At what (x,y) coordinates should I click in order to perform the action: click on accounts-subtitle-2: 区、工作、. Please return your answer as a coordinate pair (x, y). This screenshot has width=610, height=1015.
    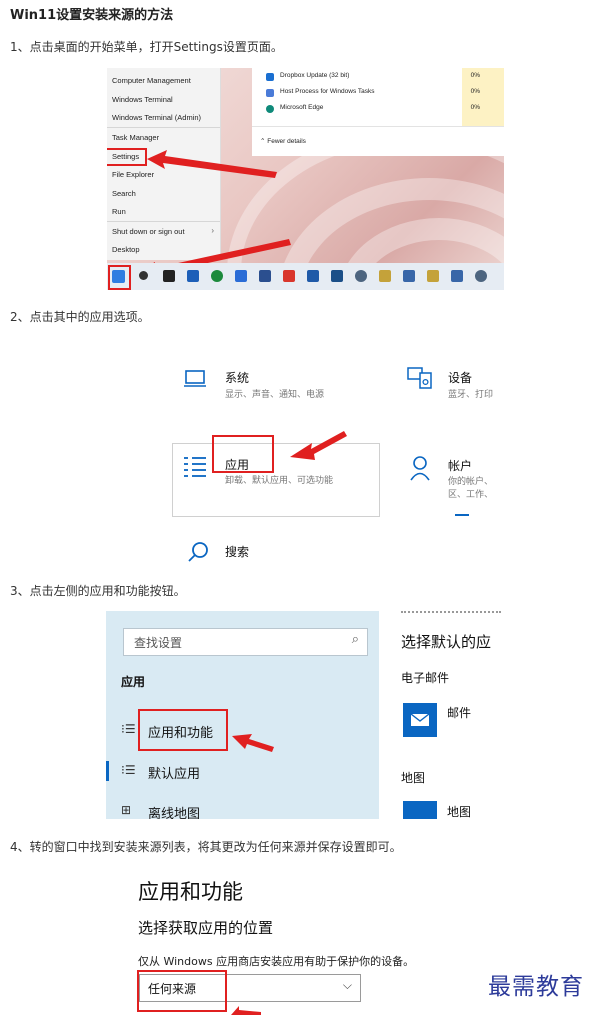
    Looking at the image, I should click on (471, 495).